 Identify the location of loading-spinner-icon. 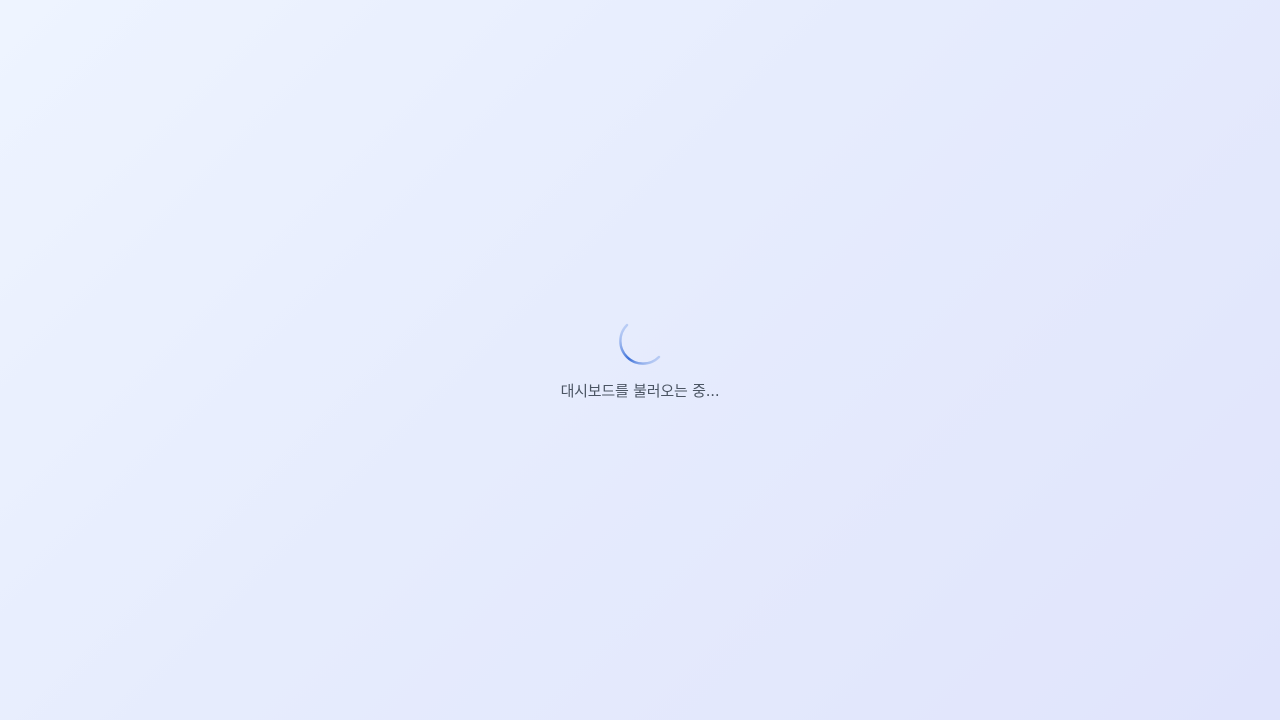
(638, 342).